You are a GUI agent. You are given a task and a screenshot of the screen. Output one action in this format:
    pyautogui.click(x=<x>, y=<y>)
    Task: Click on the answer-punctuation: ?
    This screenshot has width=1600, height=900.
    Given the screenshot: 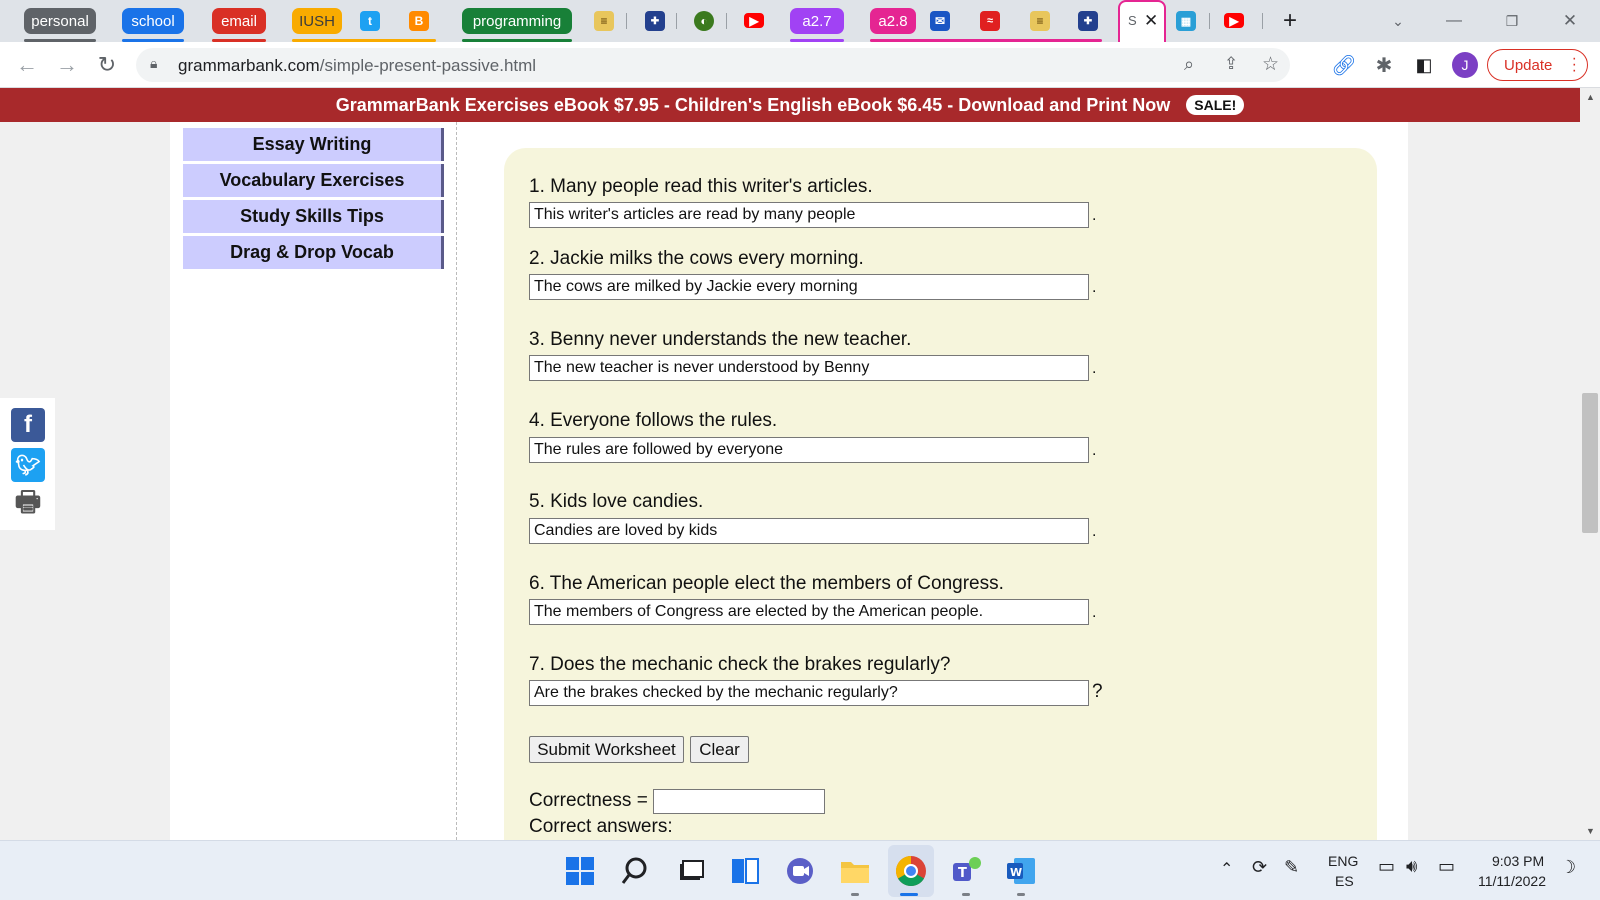 What is the action you would take?
    pyautogui.click(x=1097, y=691)
    